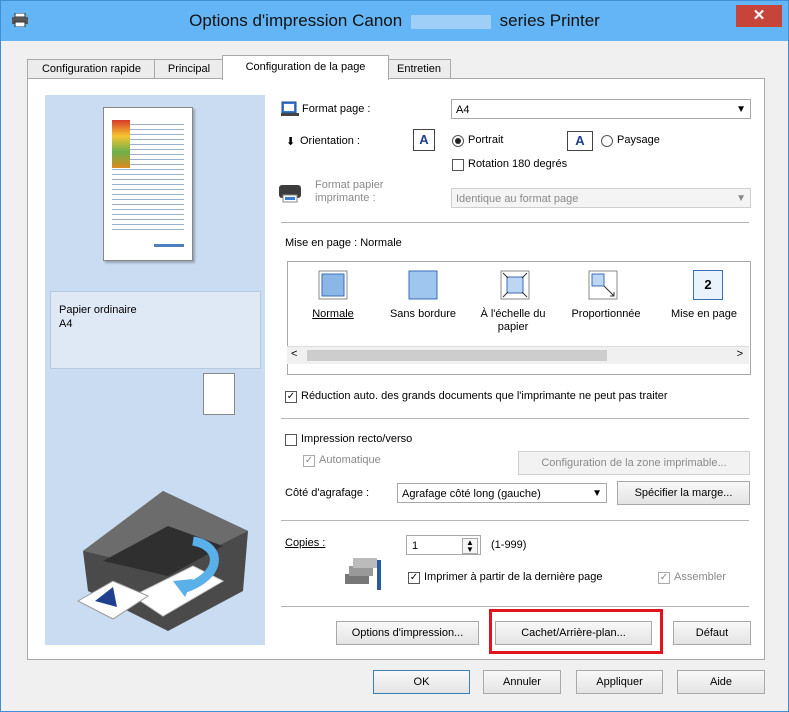 The width and height of the screenshot is (789, 712). I want to click on highlight-box, so click(576, 631).